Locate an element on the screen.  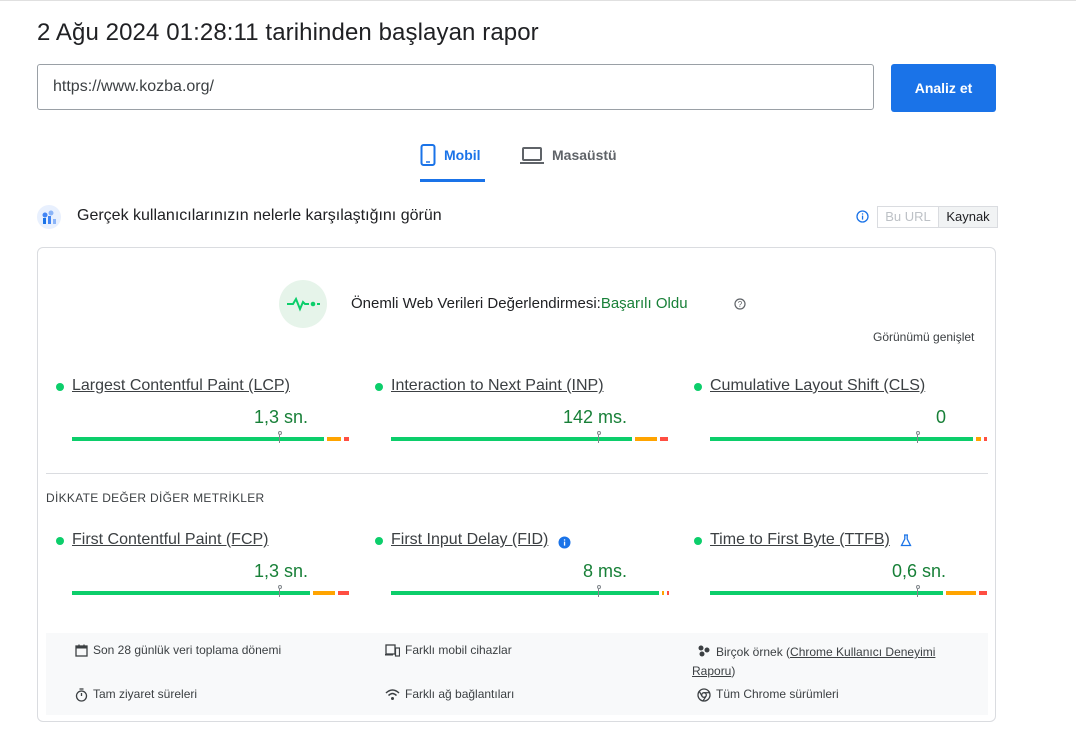
footer-devices-text: Farklı mobil cihazlar is located at coordinates (458, 650).